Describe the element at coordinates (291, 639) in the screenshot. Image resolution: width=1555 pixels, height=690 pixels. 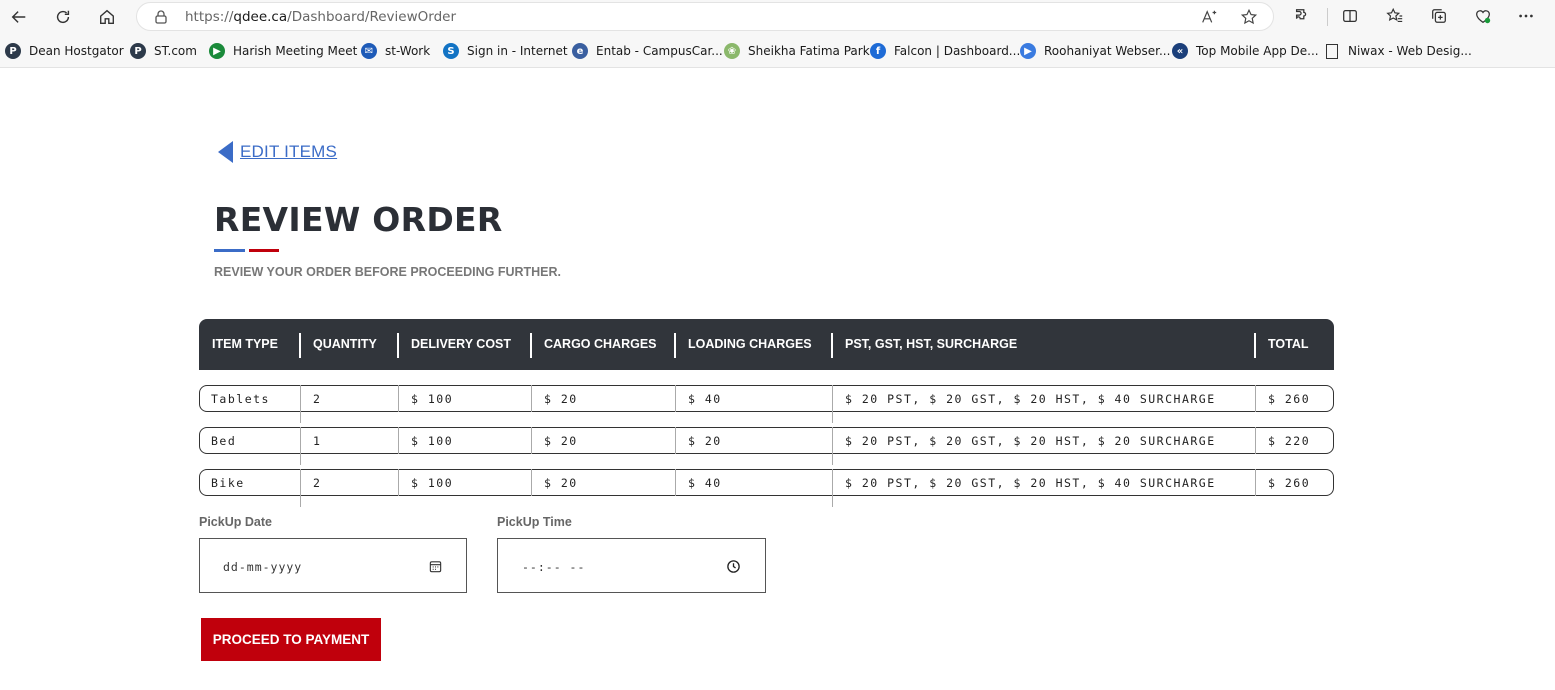
I see `proceed-to-payment-button: PROCEED TO PAYMENT` at that location.